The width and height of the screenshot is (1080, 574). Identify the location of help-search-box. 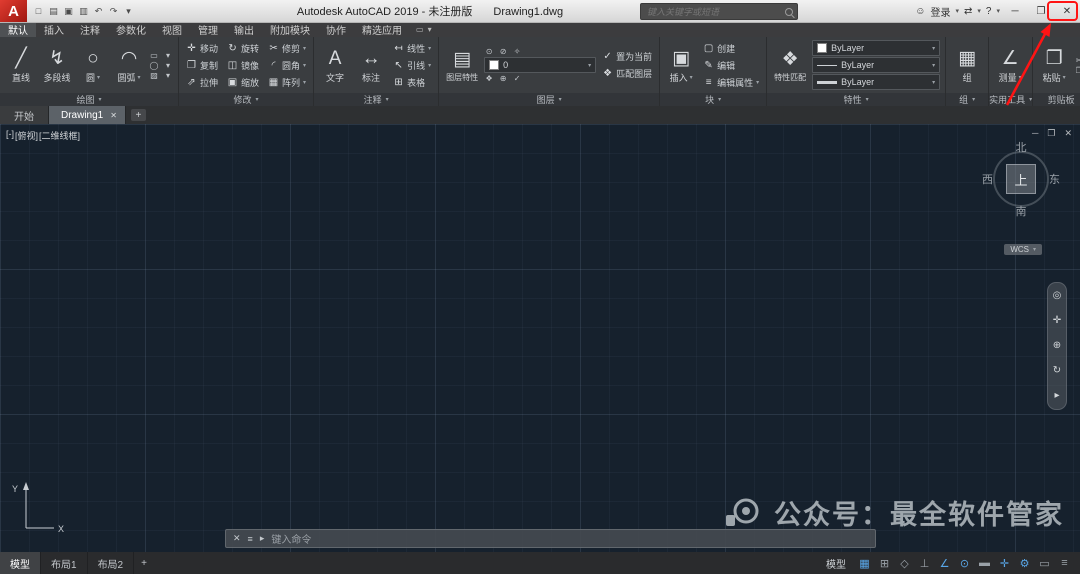
(719, 11).